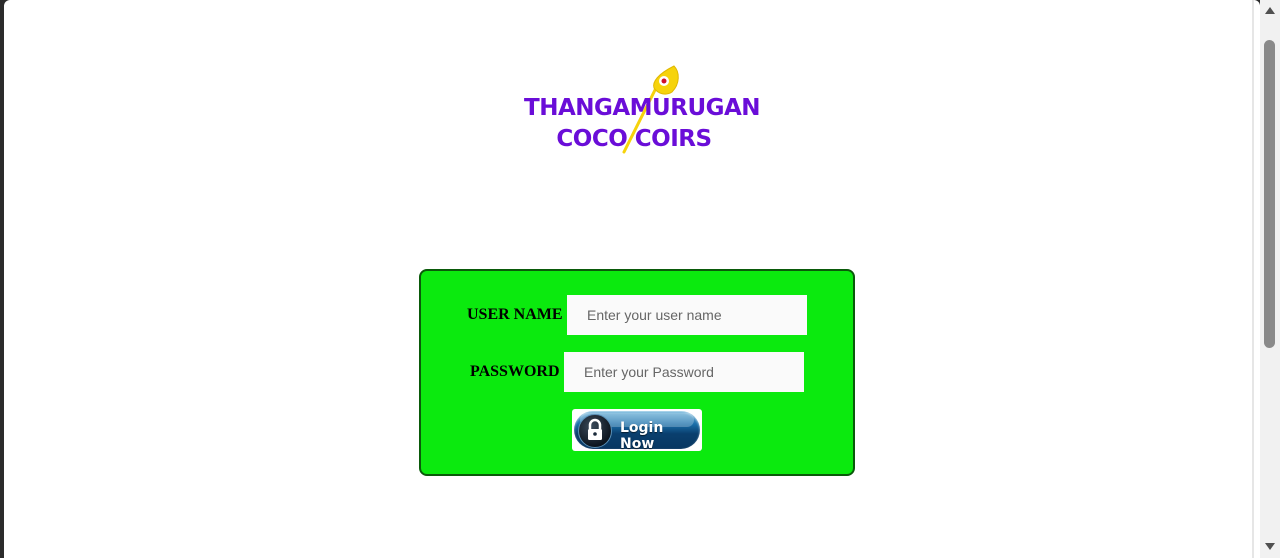 The width and height of the screenshot is (1280, 558). I want to click on logo-line-1: THANGAMURUGAN, so click(642, 108).